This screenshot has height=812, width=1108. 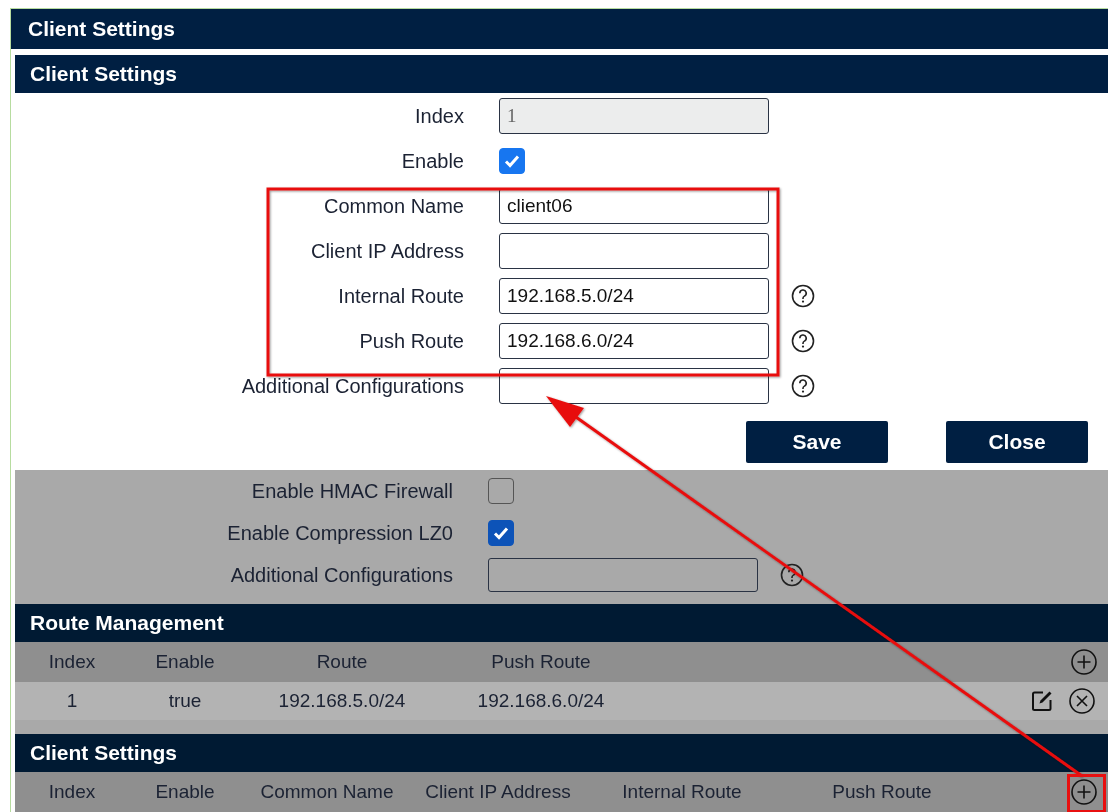 What do you see at coordinates (340, 533) in the screenshot?
I see `field-label: Enable Compression LZ0` at bounding box center [340, 533].